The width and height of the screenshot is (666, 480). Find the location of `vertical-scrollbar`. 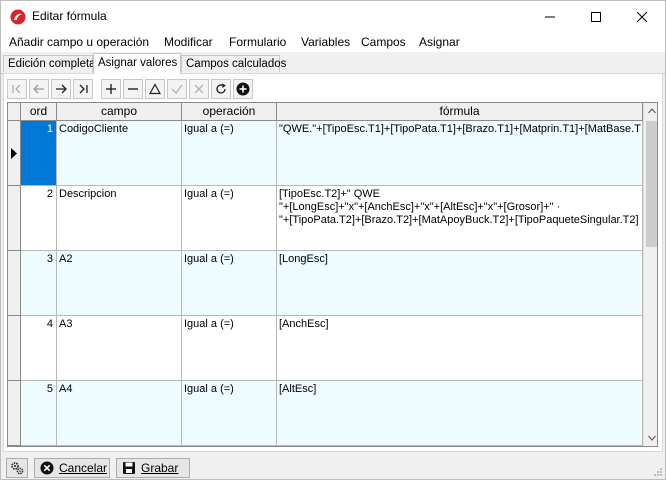

vertical-scrollbar is located at coordinates (650, 274).